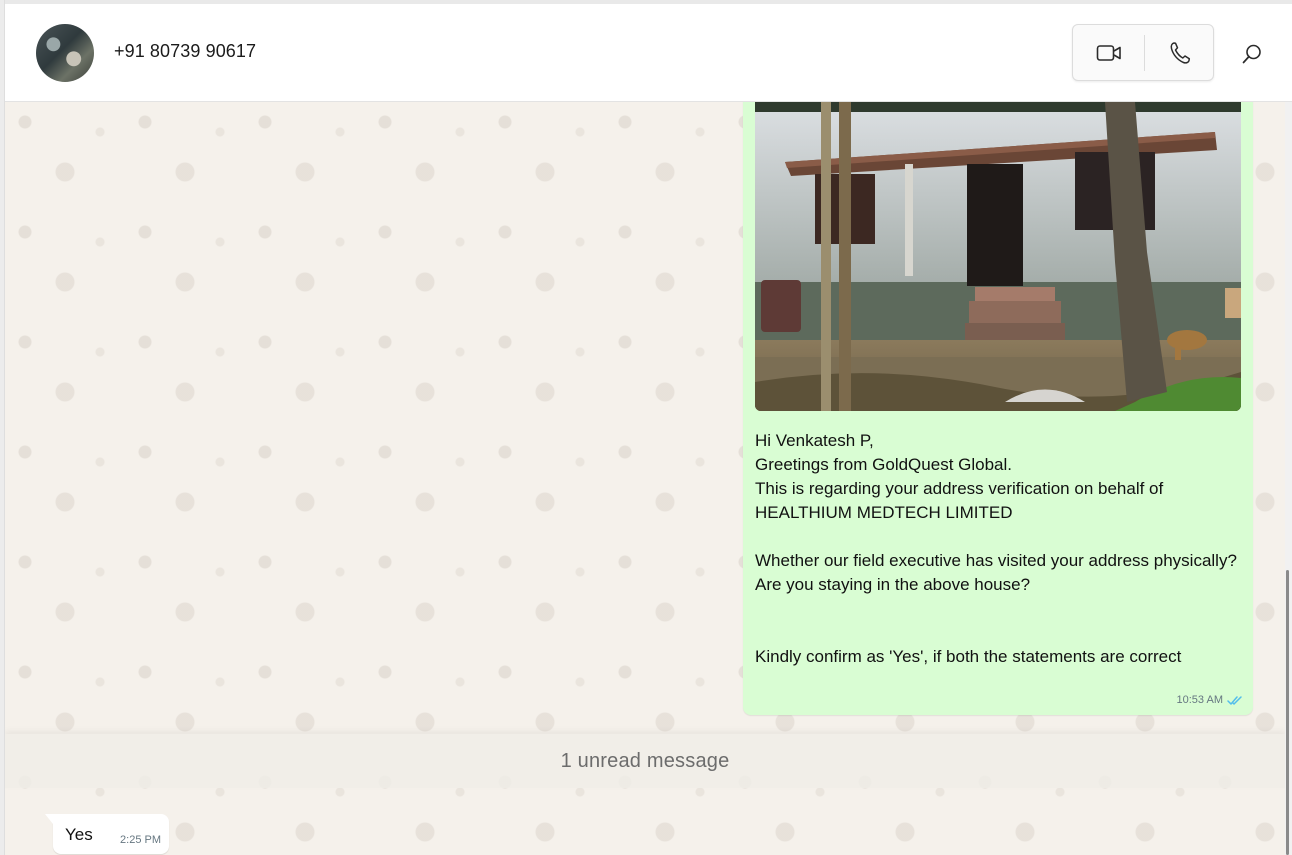  I want to click on chat-header: +91 80739 90617, so click(648, 53).